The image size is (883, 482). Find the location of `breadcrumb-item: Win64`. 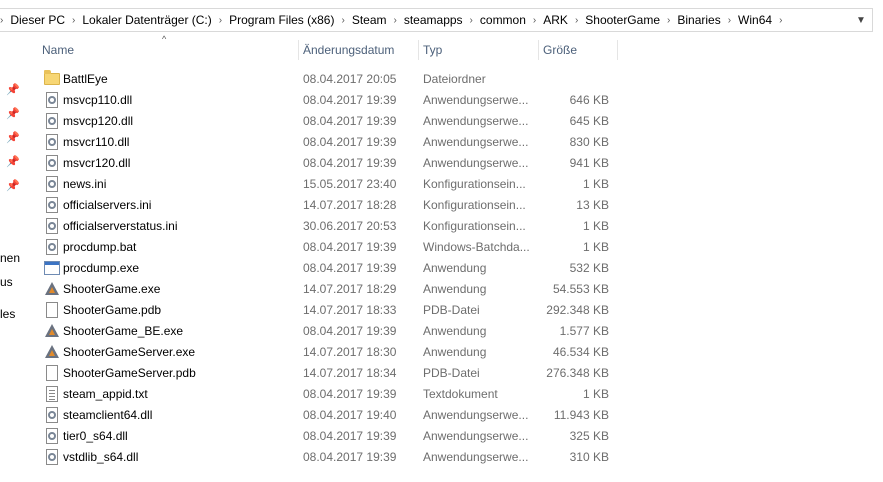

breadcrumb-item: Win64 is located at coordinates (755, 20).